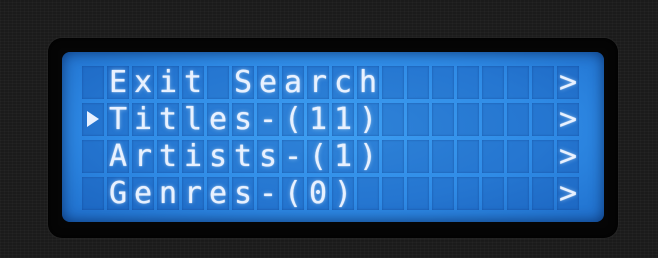 This screenshot has height=258, width=658. What do you see at coordinates (118, 156) in the screenshot?
I see `row-text-artists: A` at bounding box center [118, 156].